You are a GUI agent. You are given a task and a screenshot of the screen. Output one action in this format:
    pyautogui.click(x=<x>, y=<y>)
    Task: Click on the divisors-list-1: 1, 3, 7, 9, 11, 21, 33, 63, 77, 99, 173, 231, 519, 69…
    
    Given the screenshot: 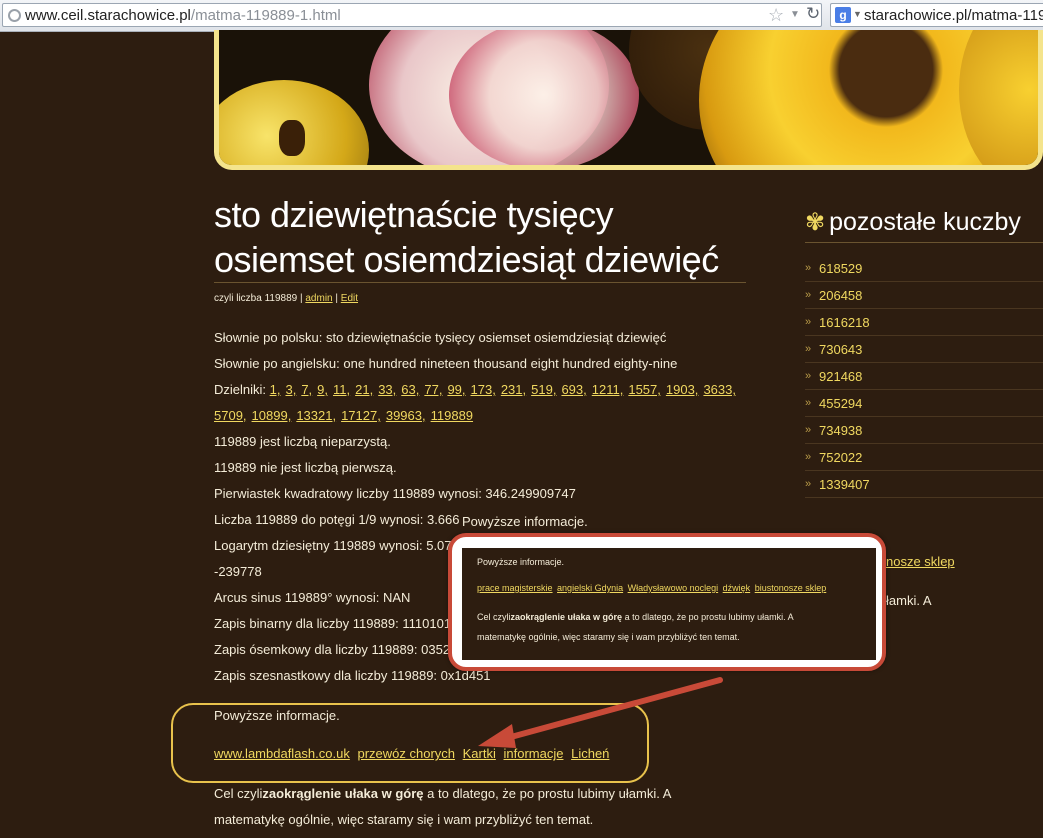 What is the action you would take?
    pyautogui.click(x=505, y=389)
    